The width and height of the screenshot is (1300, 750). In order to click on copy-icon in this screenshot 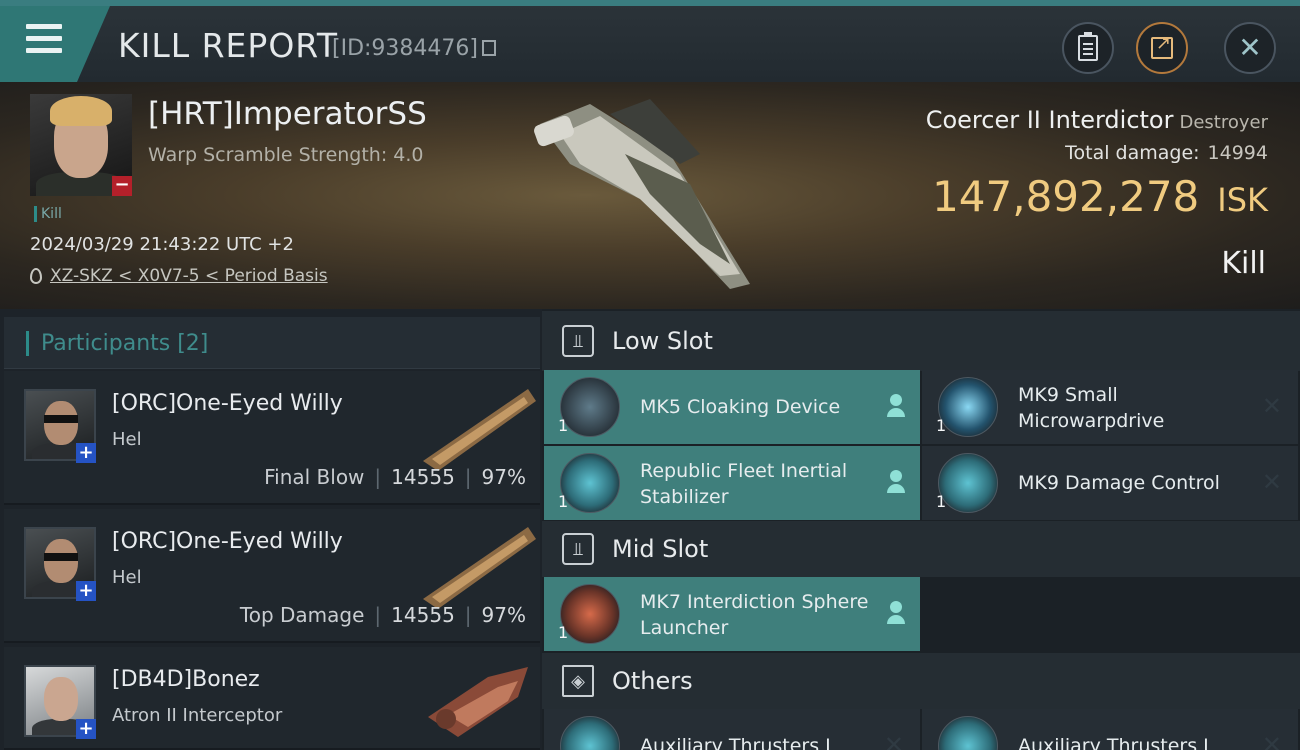, I will do `click(489, 48)`.